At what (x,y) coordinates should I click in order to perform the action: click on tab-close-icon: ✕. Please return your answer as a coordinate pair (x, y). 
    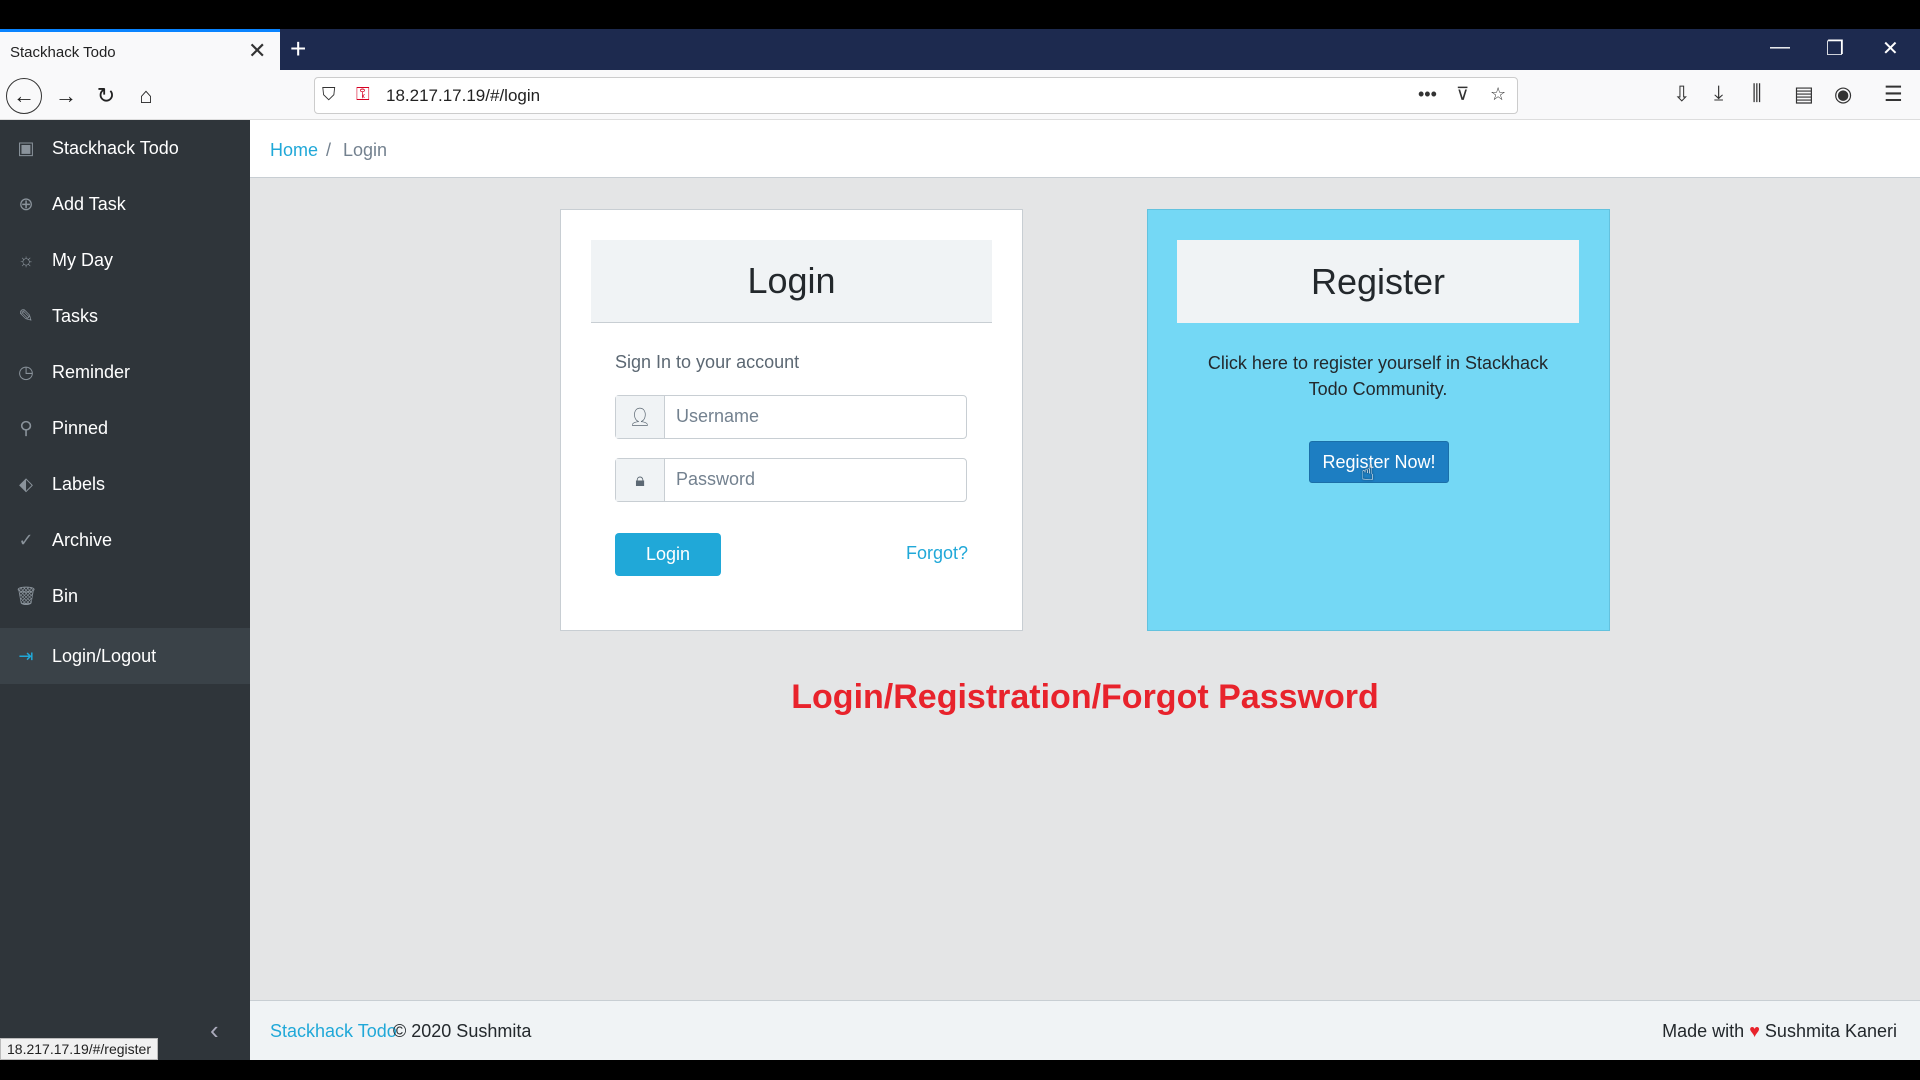
    Looking at the image, I should click on (257, 51).